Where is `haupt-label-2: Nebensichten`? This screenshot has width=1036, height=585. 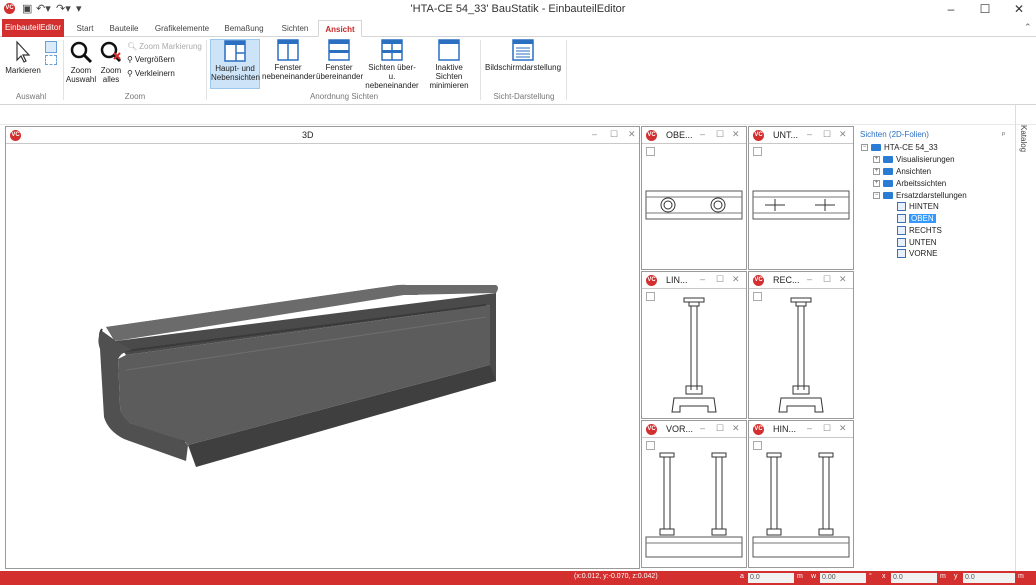
haupt-label-2: Nebensichten is located at coordinates (235, 77).